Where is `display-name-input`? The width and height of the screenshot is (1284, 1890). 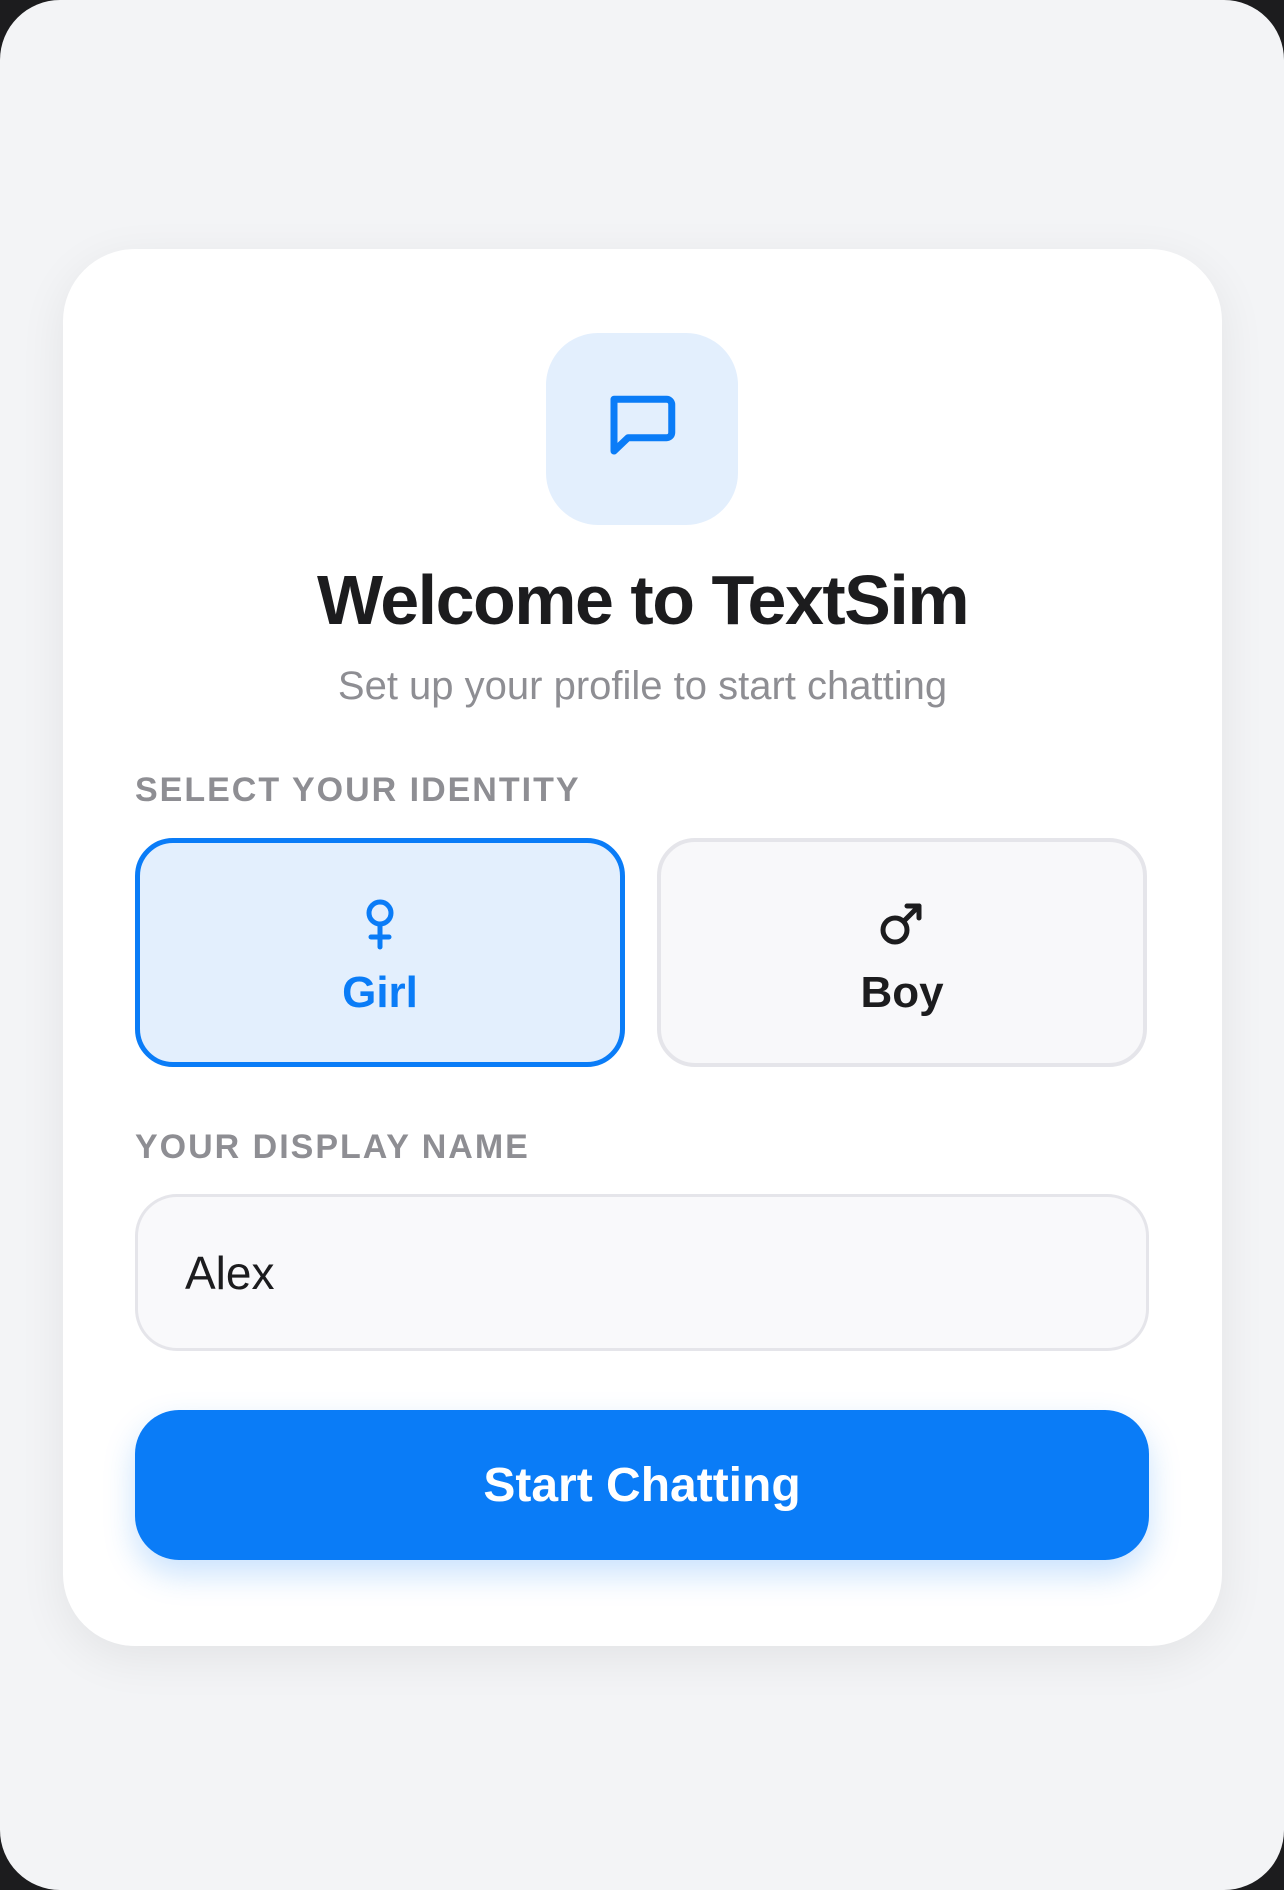
display-name-input is located at coordinates (642, 1272).